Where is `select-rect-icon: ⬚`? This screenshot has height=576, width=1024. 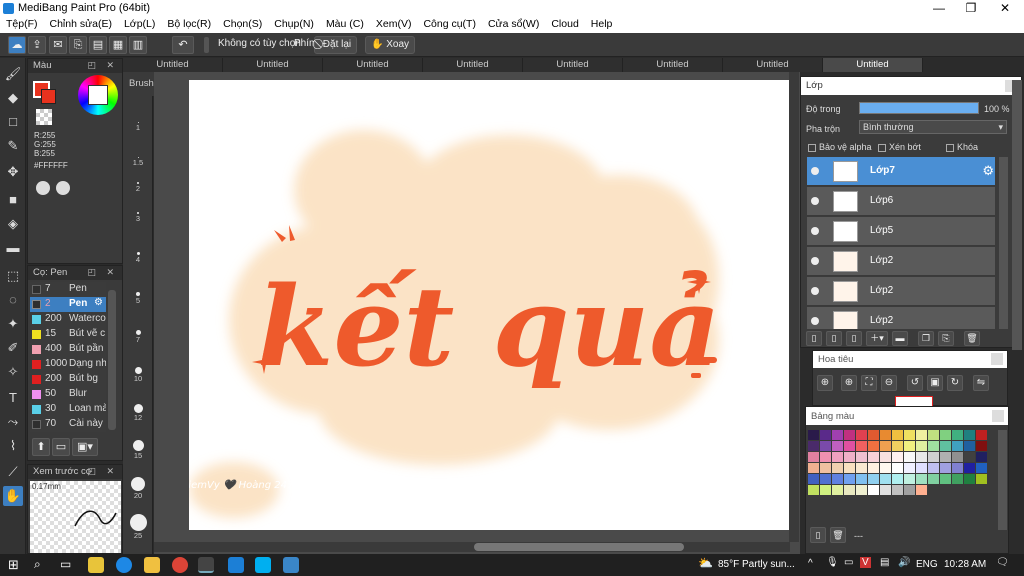 select-rect-icon: ⬚ is located at coordinates (13, 276).